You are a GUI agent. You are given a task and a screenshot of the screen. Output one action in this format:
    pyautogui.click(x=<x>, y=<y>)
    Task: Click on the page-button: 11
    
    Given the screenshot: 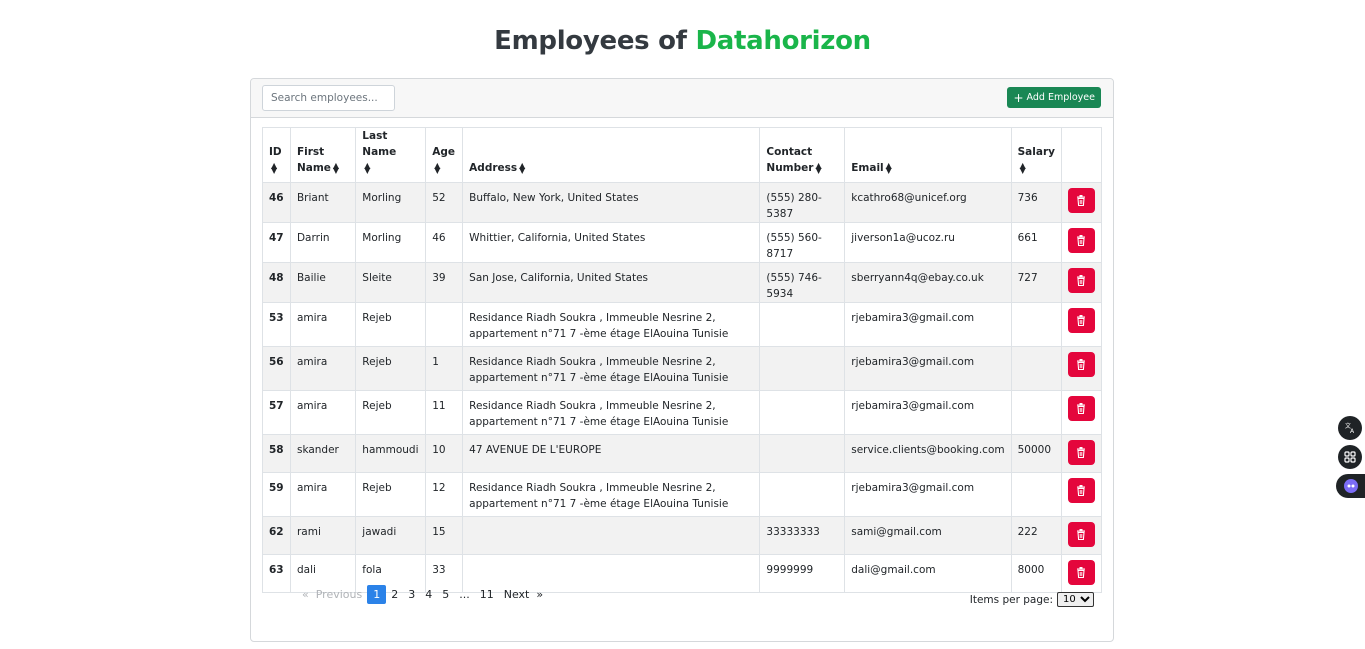 What is the action you would take?
    pyautogui.click(x=487, y=594)
    